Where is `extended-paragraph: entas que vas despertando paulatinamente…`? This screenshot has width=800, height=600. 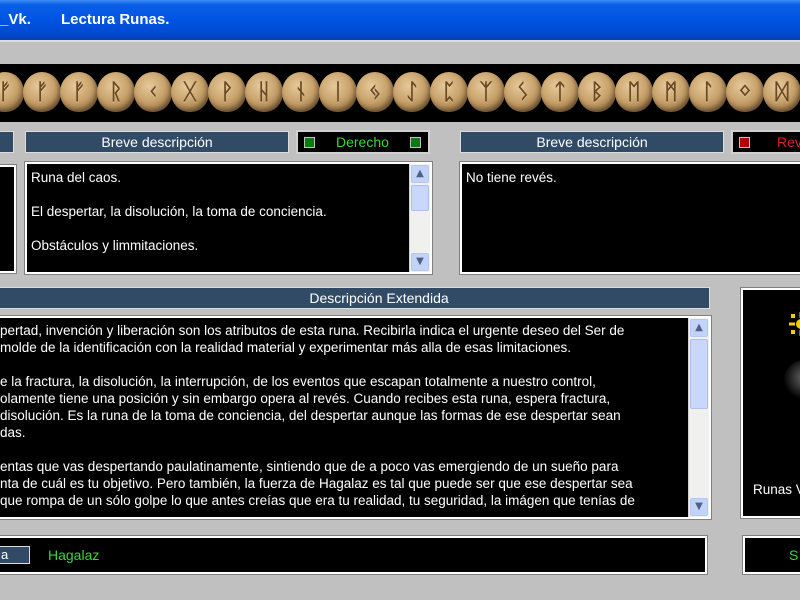
extended-paragraph: entas que vas despertando paulatinamente… is located at coordinates (317, 483).